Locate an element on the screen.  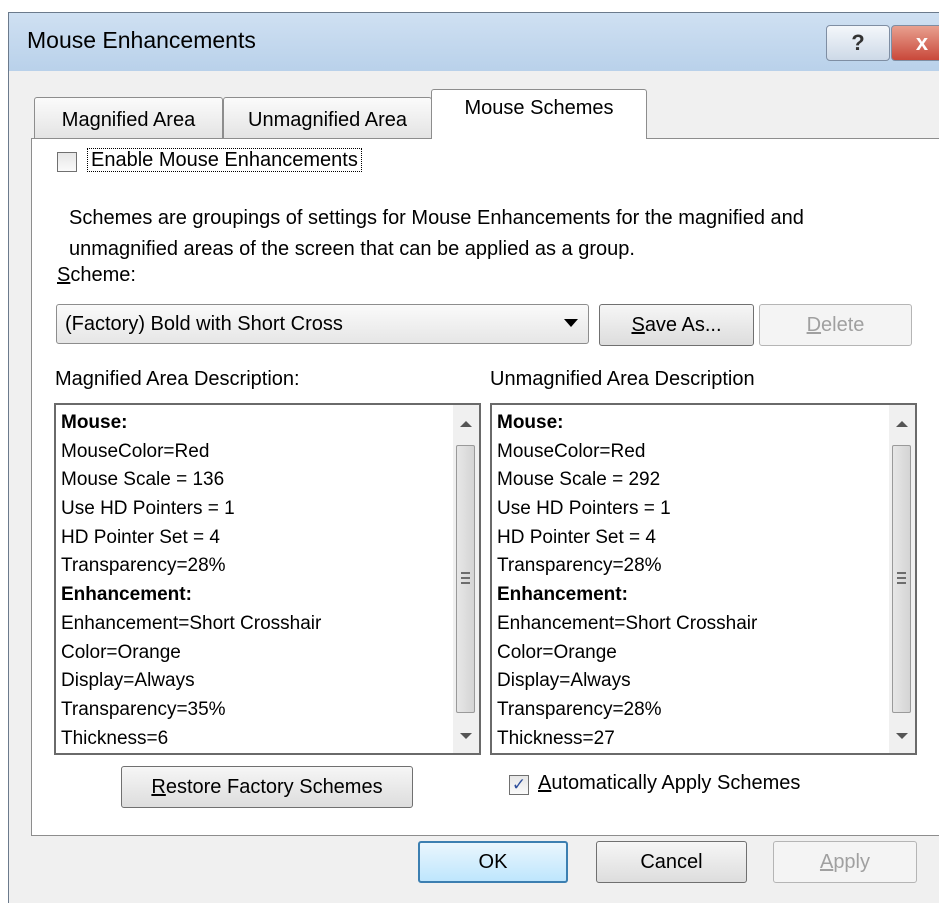
help-icon: ? is located at coordinates (858, 42).